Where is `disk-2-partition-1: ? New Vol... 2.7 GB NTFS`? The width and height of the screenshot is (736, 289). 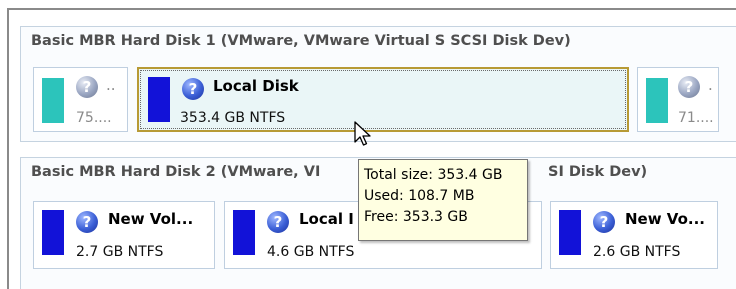
disk-2-partition-1: ? New Vol... 2.7 GB NTFS is located at coordinates (124, 235).